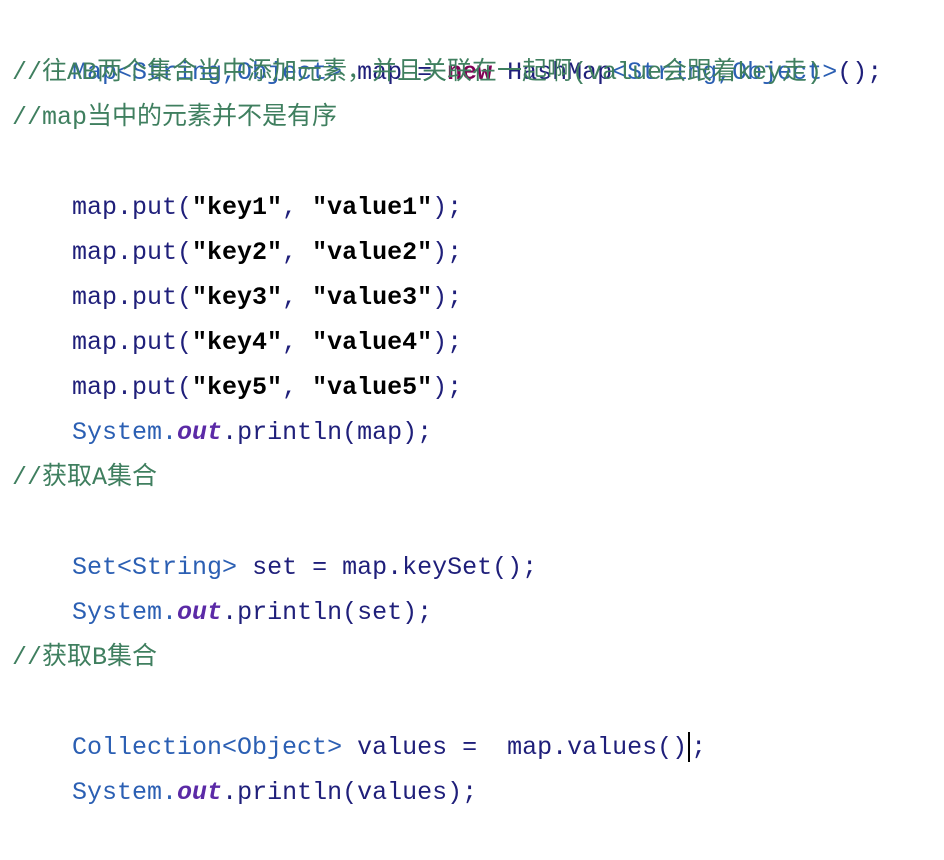 The image size is (944, 860). Describe the element at coordinates (327, 612) in the screenshot. I see `method-call: .println(set);` at that location.